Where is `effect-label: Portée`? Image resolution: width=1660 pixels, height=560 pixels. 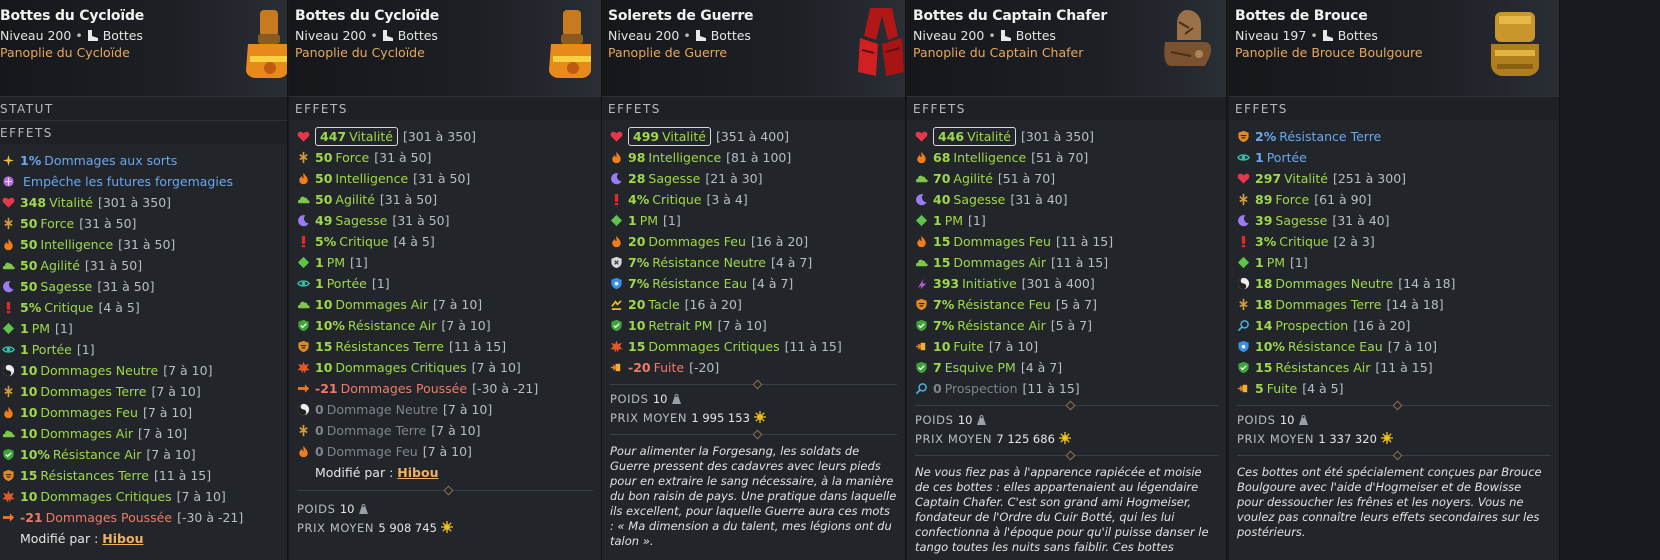
effect-label: Portée is located at coordinates (1286, 157).